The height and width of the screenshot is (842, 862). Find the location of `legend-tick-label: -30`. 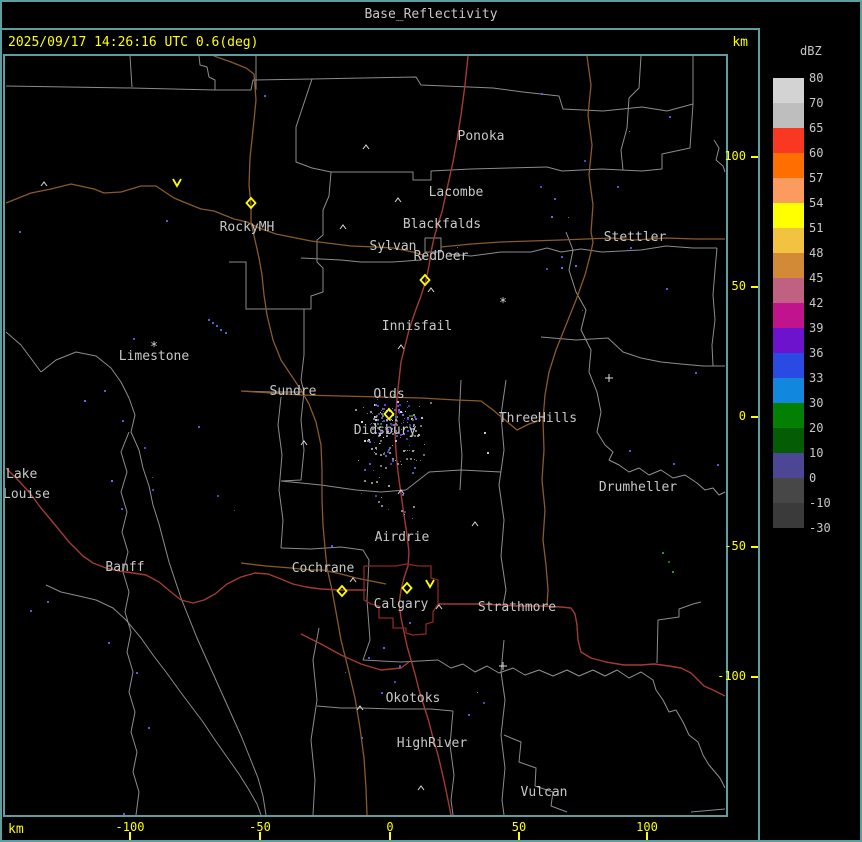

legend-tick-label: -30 is located at coordinates (820, 528).